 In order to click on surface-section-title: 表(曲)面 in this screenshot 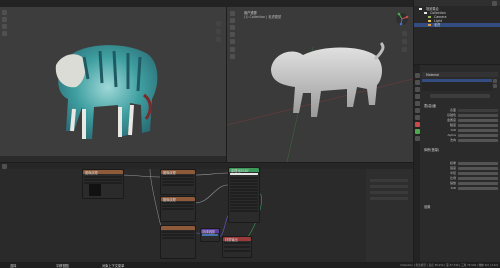, I will do `click(430, 105)`.